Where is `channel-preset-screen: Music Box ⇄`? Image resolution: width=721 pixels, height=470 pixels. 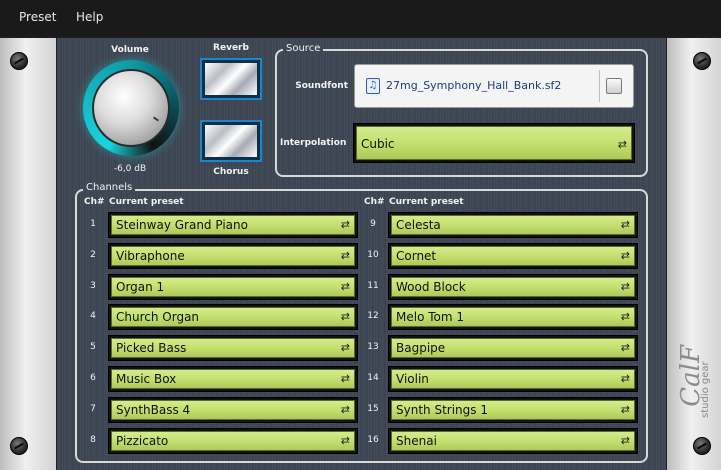
channel-preset-screen: Music Box ⇄ is located at coordinates (233, 379).